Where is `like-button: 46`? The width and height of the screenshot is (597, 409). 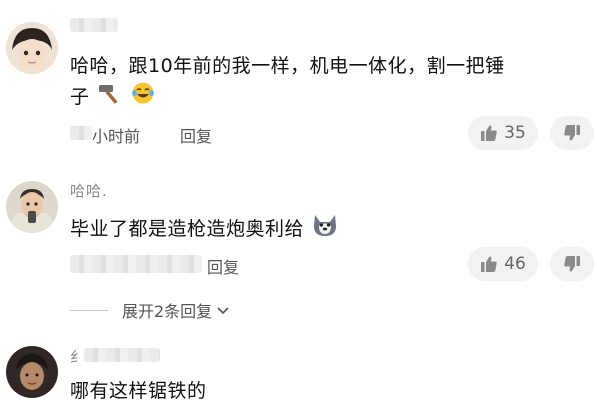 like-button: 46 is located at coordinates (503, 264).